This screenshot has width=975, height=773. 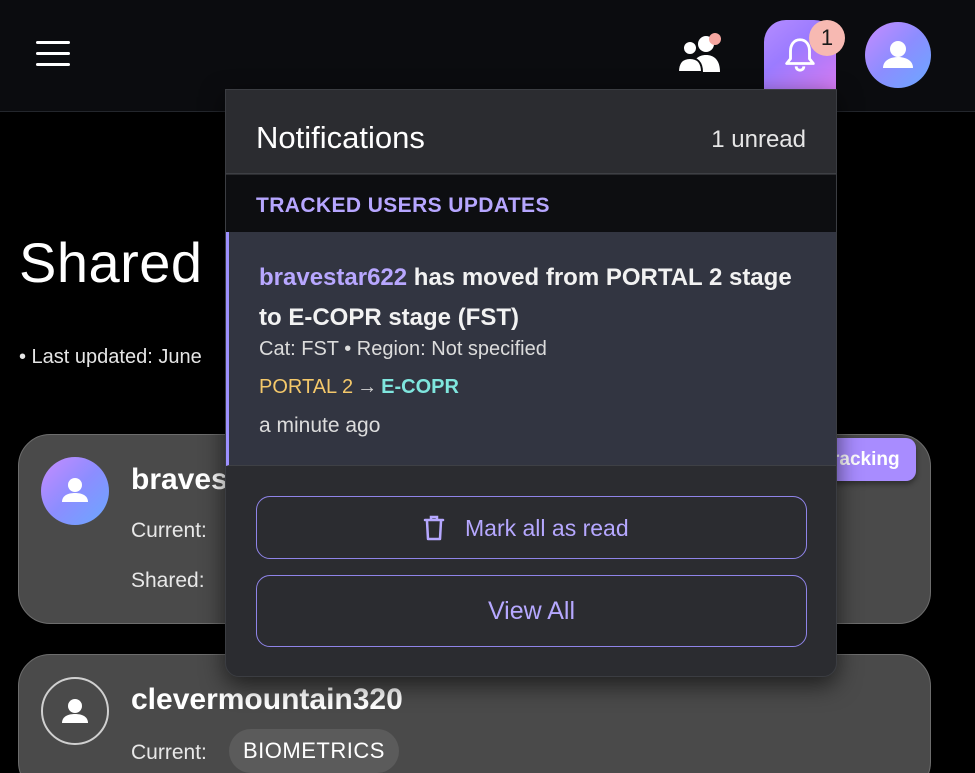 I want to click on section-title: TRACKED USERS UPDATES, so click(x=403, y=205).